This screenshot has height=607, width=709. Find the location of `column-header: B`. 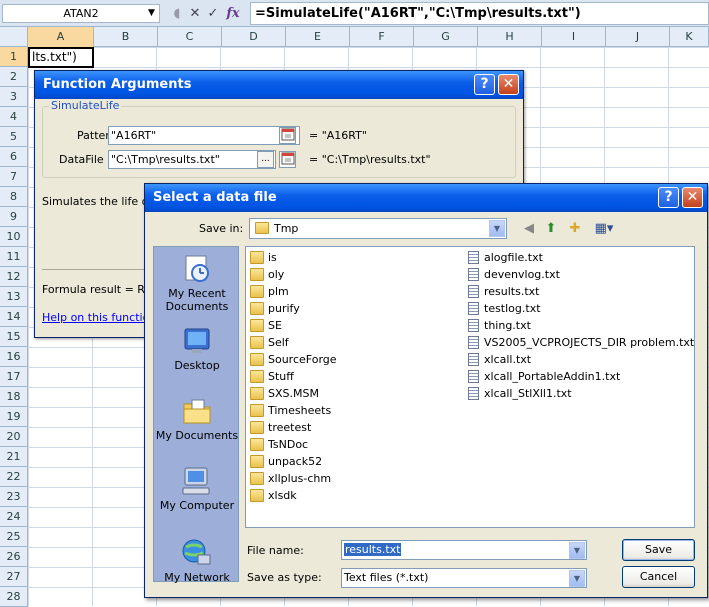

column-header: B is located at coordinates (126, 37).